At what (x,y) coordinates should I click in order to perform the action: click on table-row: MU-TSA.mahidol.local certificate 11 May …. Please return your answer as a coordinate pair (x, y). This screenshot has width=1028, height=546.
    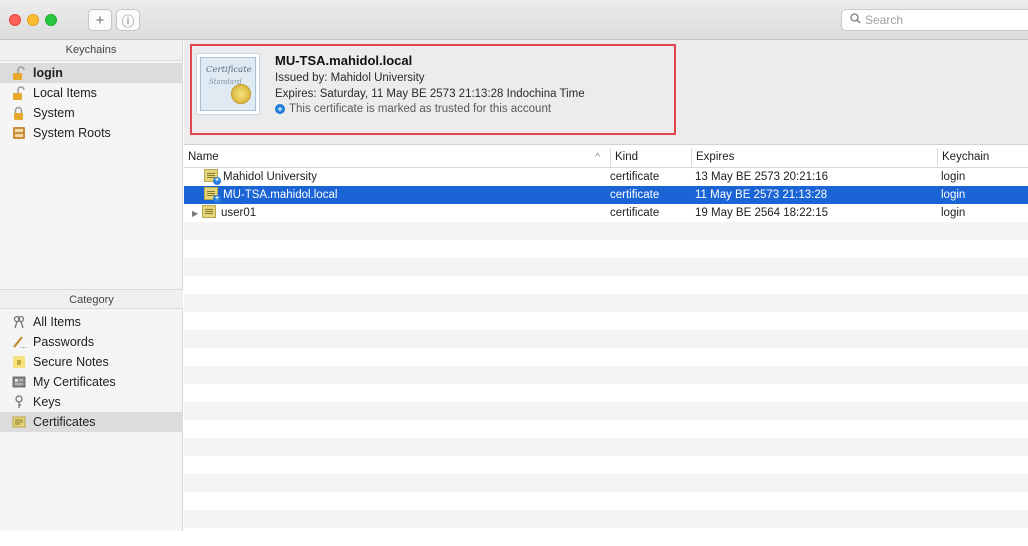
    Looking at the image, I should click on (606, 195).